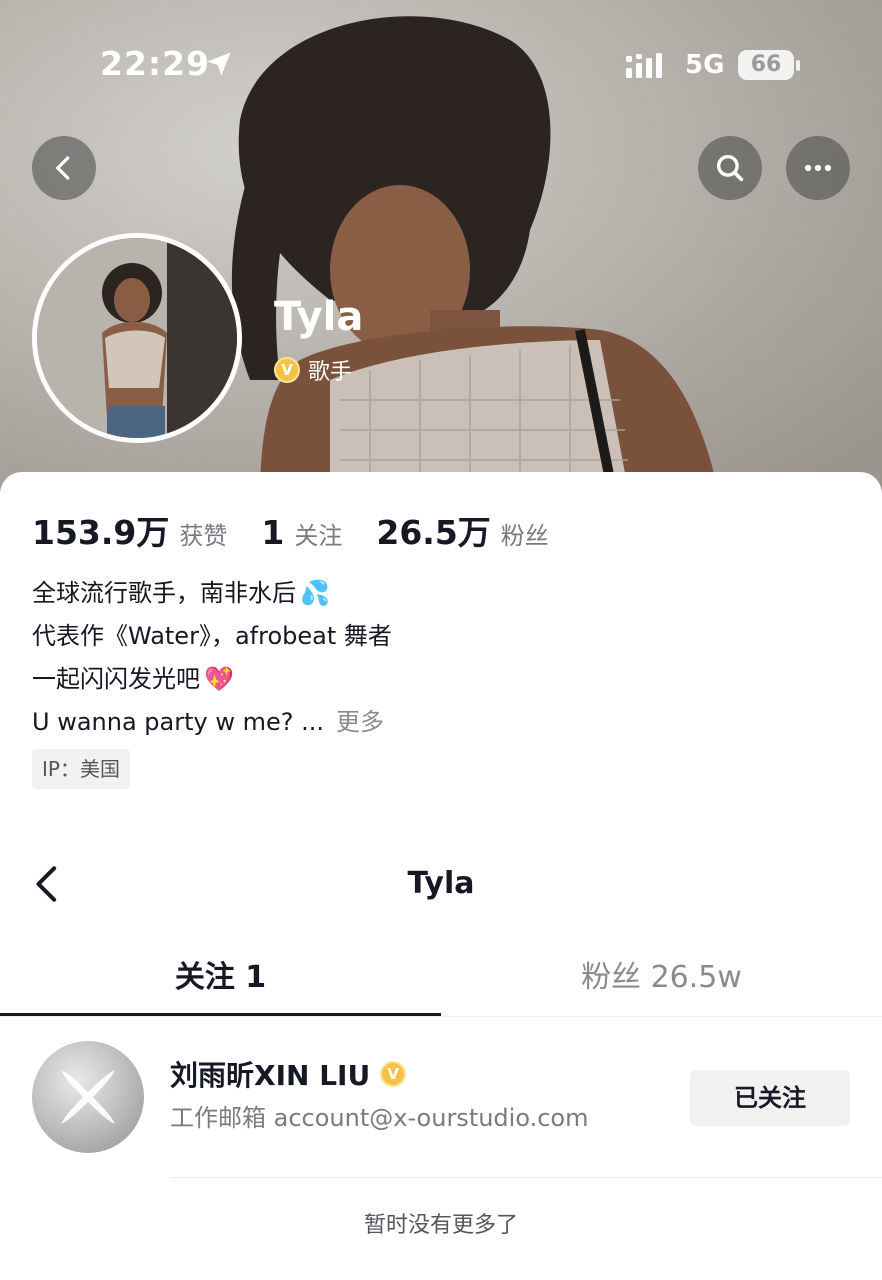  Describe the element at coordinates (101, 532) in the screenshot. I see `stat-likes-value: 153.9万` at that location.